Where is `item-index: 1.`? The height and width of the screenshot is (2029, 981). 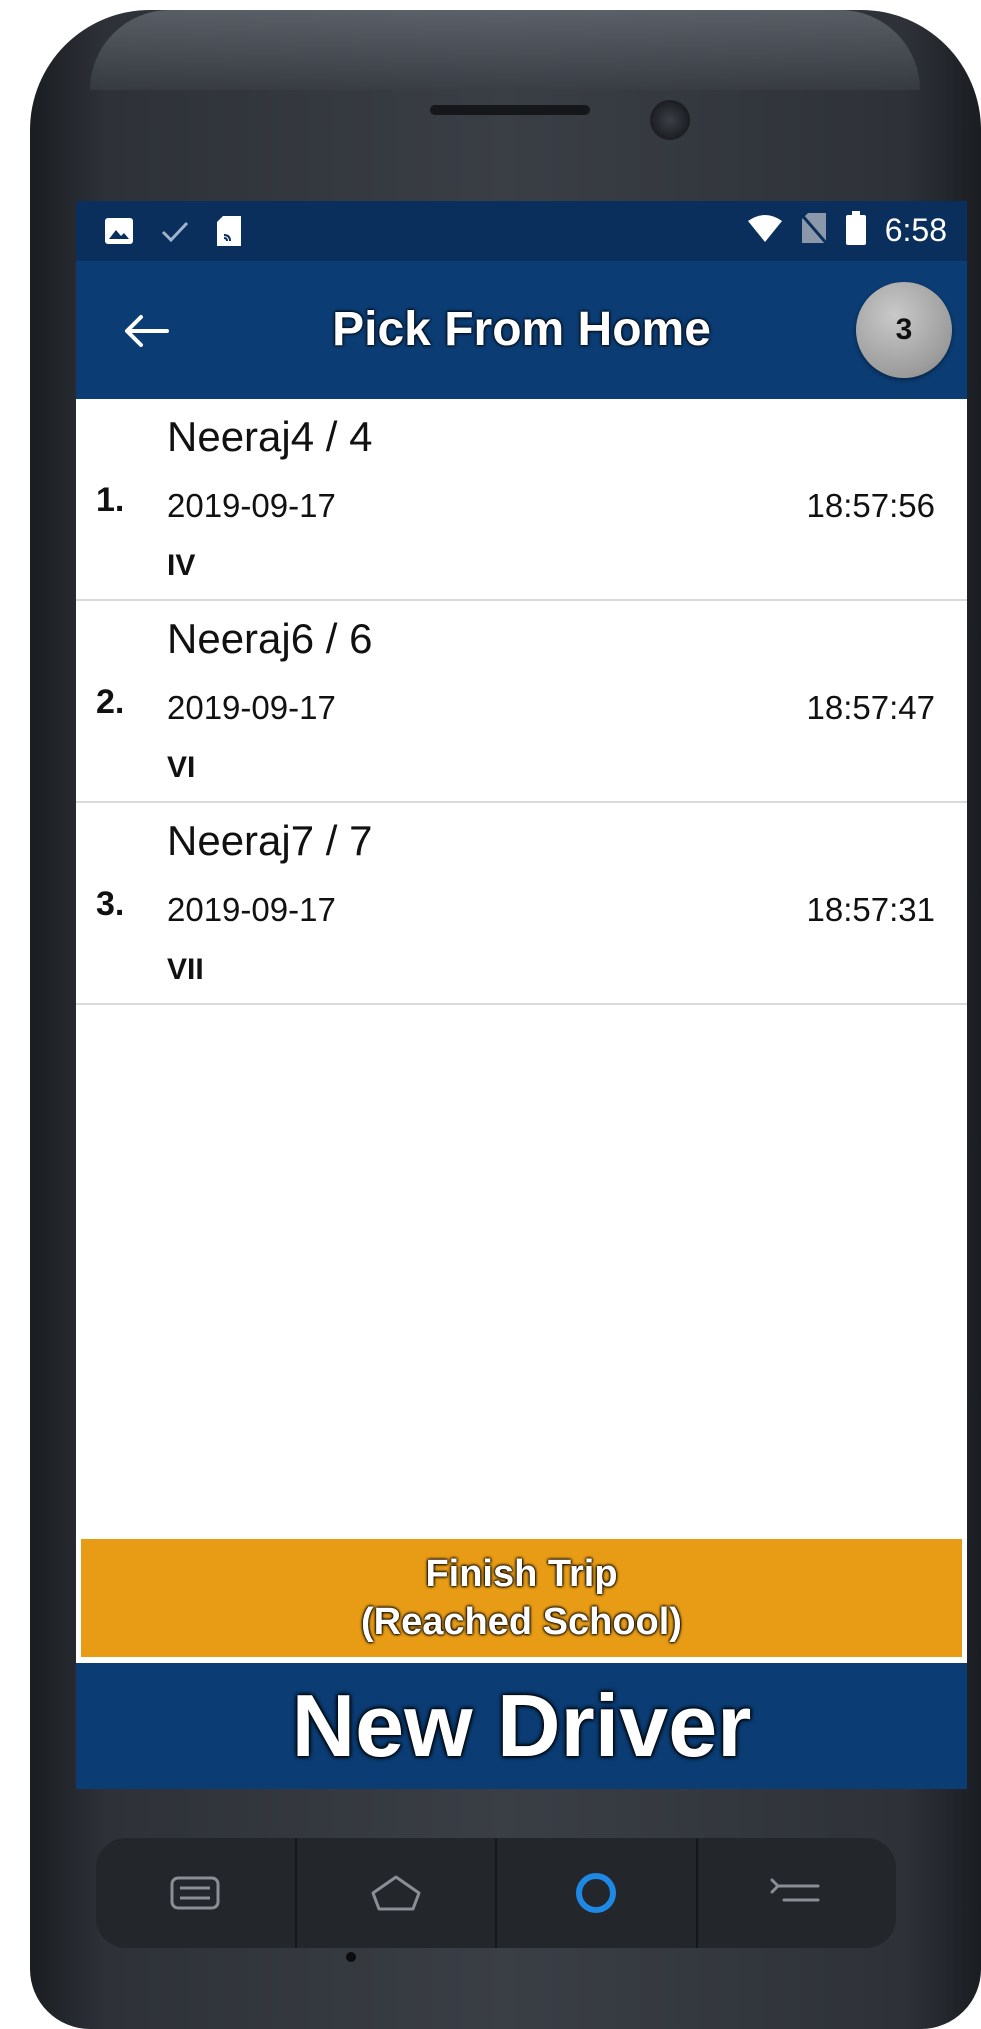 item-index: 1. is located at coordinates (110, 500).